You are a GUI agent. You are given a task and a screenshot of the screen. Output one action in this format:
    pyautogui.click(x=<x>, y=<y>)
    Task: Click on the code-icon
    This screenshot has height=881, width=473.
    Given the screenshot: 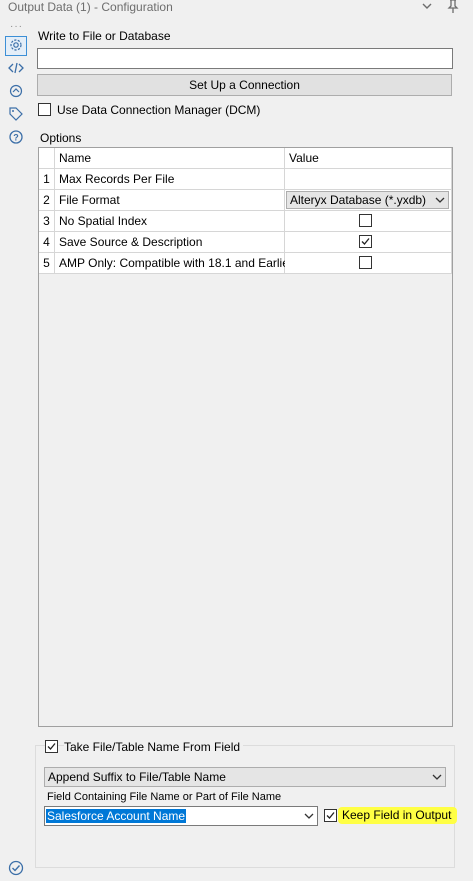 What is the action you would take?
    pyautogui.click(x=16, y=69)
    